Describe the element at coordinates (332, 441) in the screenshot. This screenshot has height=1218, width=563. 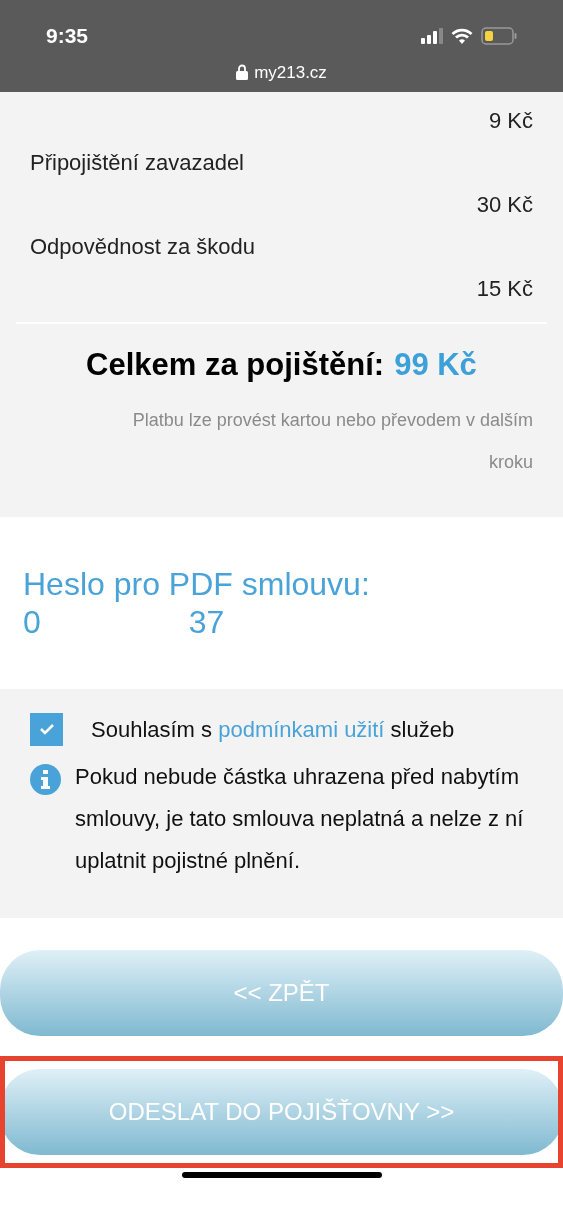
I see `payment-note: Platbu lze provést kartou nebo převodem v dalším kroku` at that location.